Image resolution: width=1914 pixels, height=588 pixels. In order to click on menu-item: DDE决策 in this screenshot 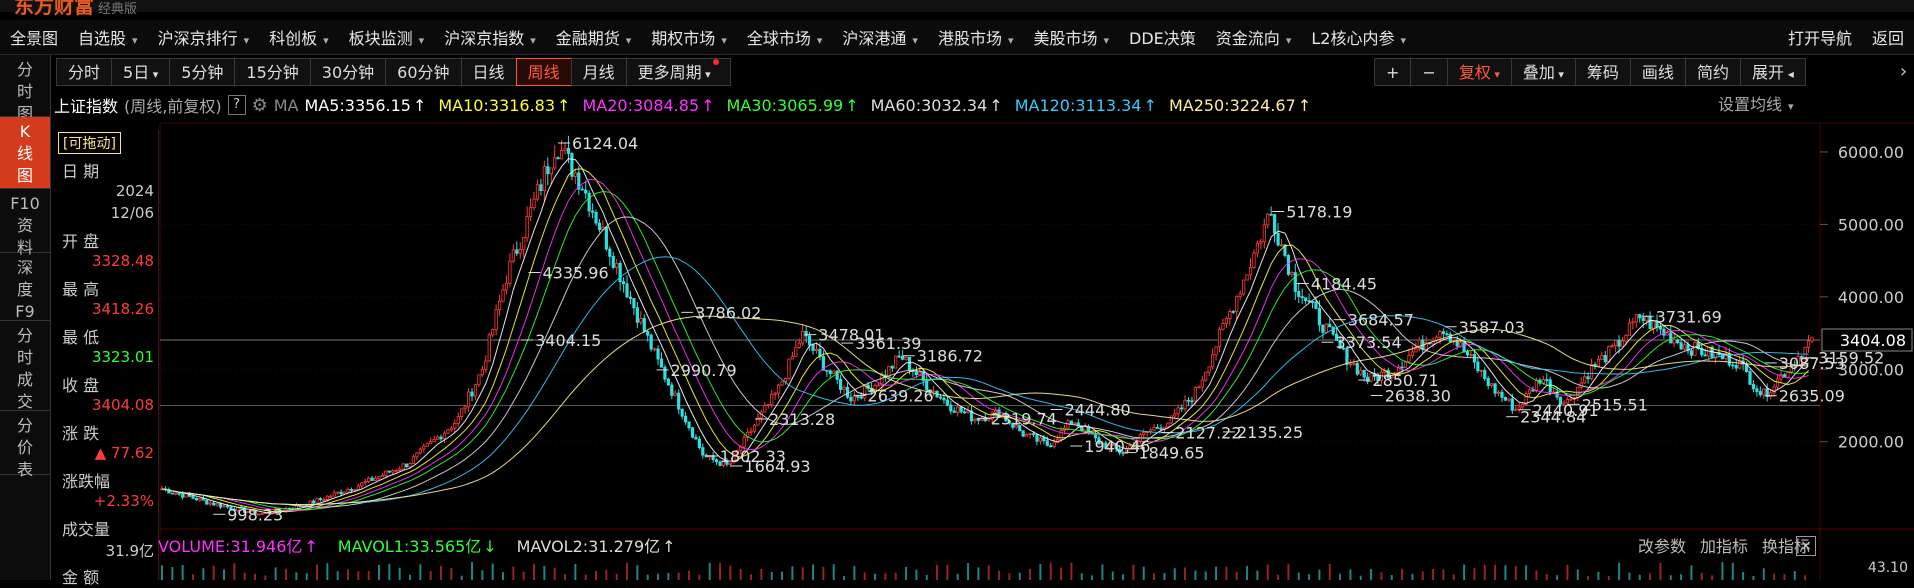, I will do `click(1162, 37)`.